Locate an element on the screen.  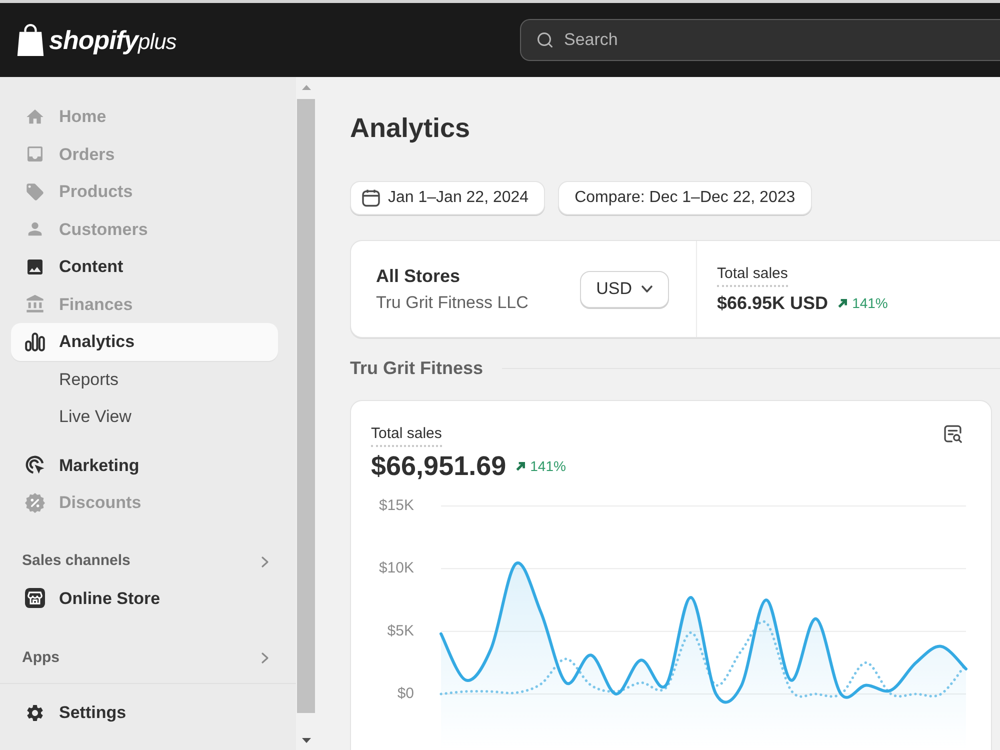
scrollbar-thumb is located at coordinates (306, 406).